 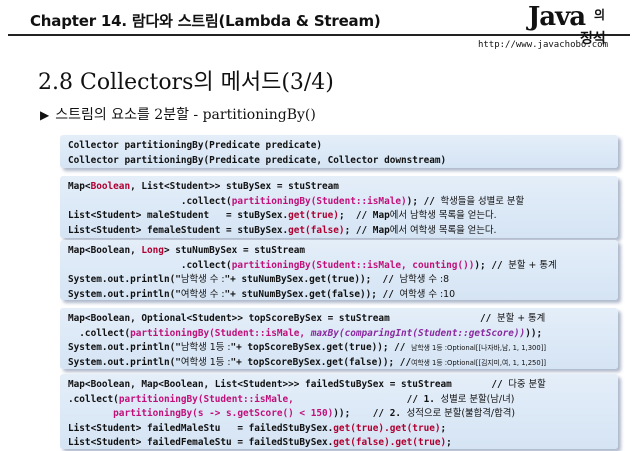 What do you see at coordinates (205, 21) in the screenshot?
I see `chapter-title: Chapter 14. 람다와 스트림(Lambda & Stream)` at bounding box center [205, 21].